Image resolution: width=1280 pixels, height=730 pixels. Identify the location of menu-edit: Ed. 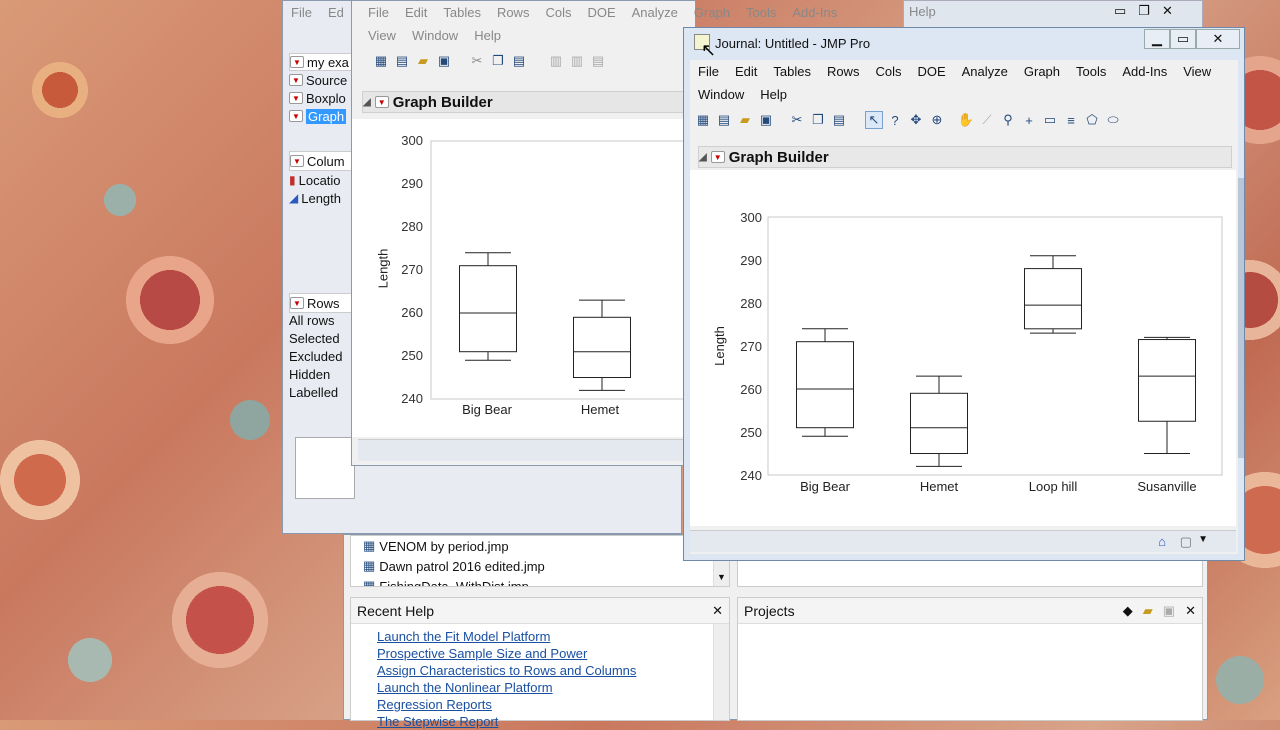
(336, 12).